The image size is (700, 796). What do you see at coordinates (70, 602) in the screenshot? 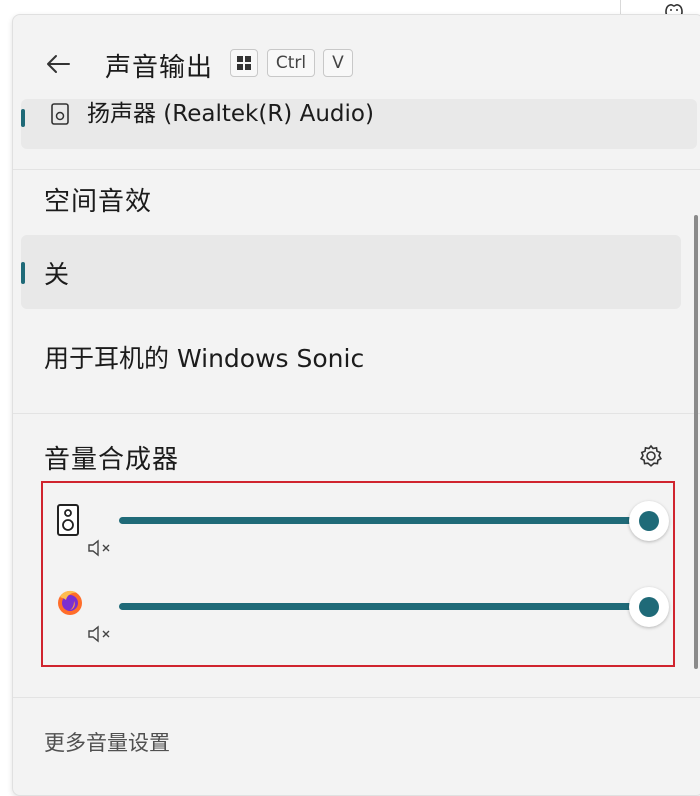
I see `firefox-icon` at bounding box center [70, 602].